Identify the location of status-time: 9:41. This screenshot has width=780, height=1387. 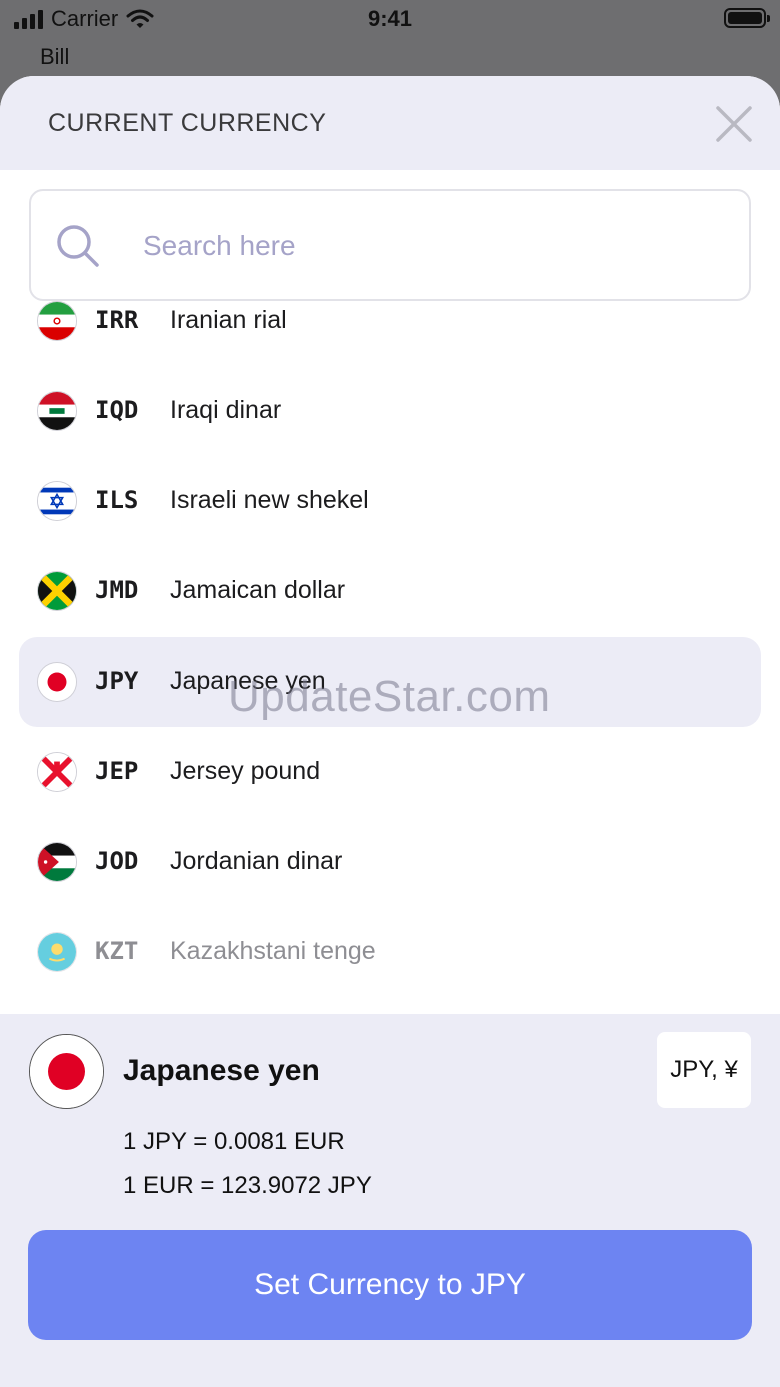
(390, 18).